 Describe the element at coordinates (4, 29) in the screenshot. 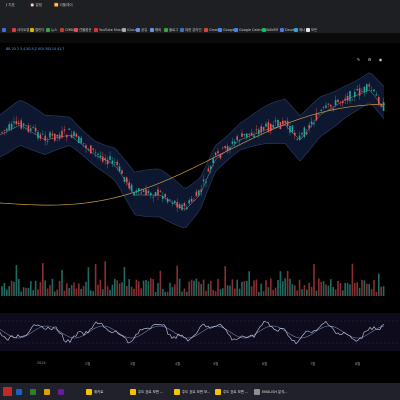

I see `bookmark-item` at that location.